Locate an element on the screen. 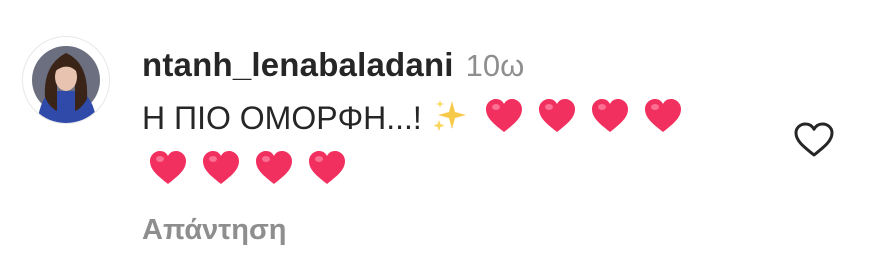  username-link: ntanh_lenabaladani is located at coordinates (298, 64).